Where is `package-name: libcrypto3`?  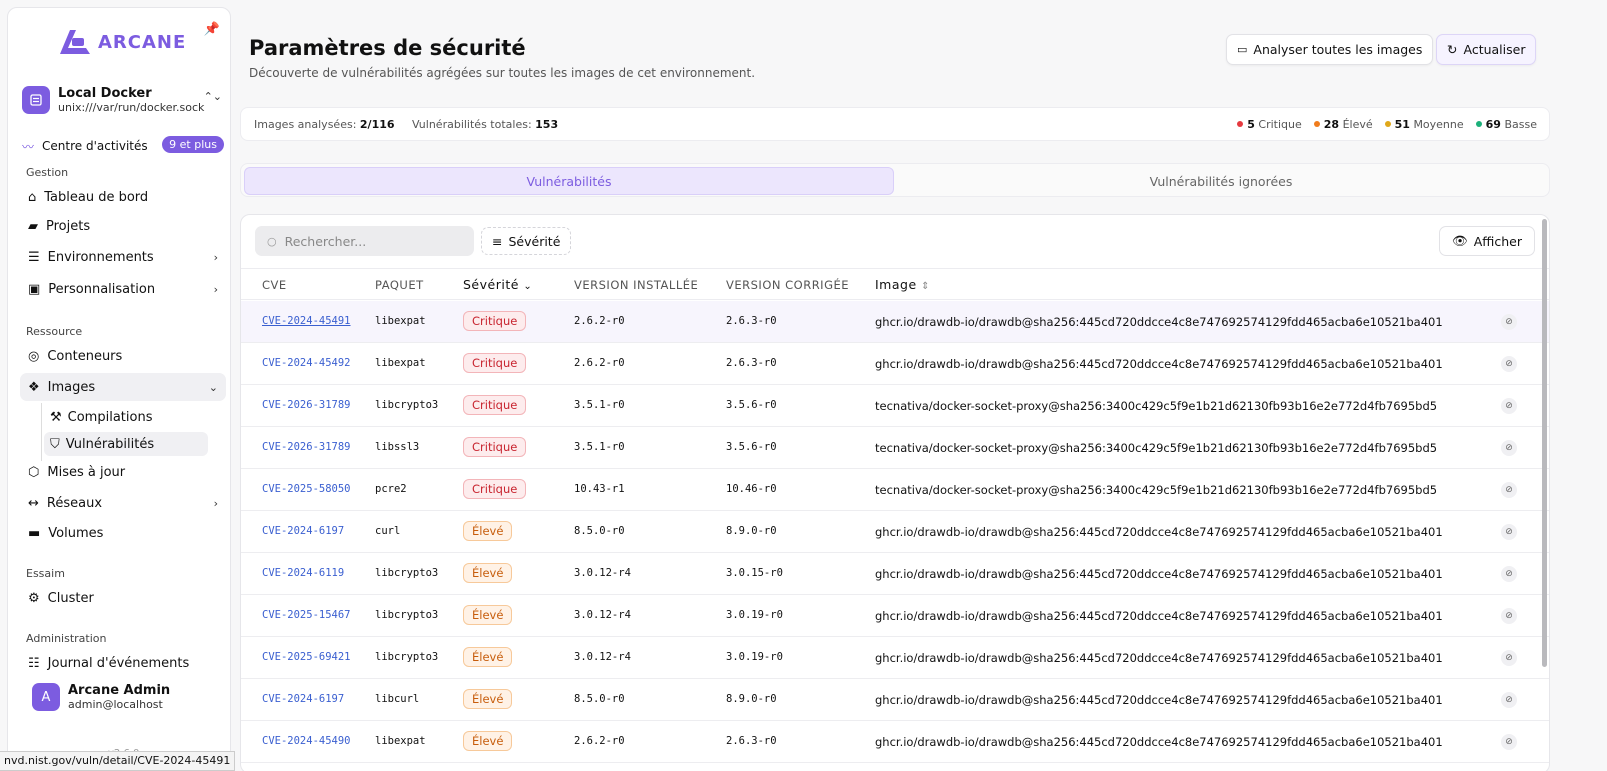
package-name: libcrypto3 is located at coordinates (407, 573).